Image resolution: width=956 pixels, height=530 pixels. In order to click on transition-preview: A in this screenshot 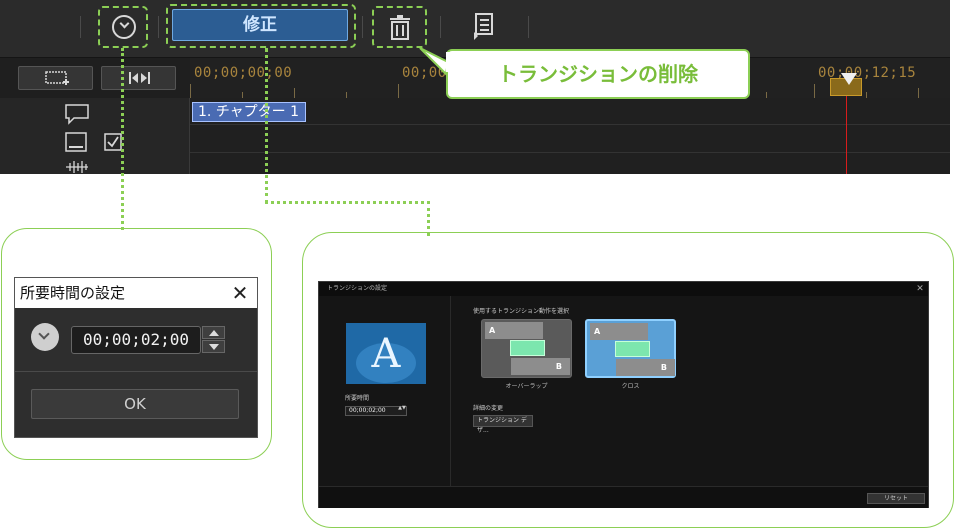, I will do `click(386, 353)`.